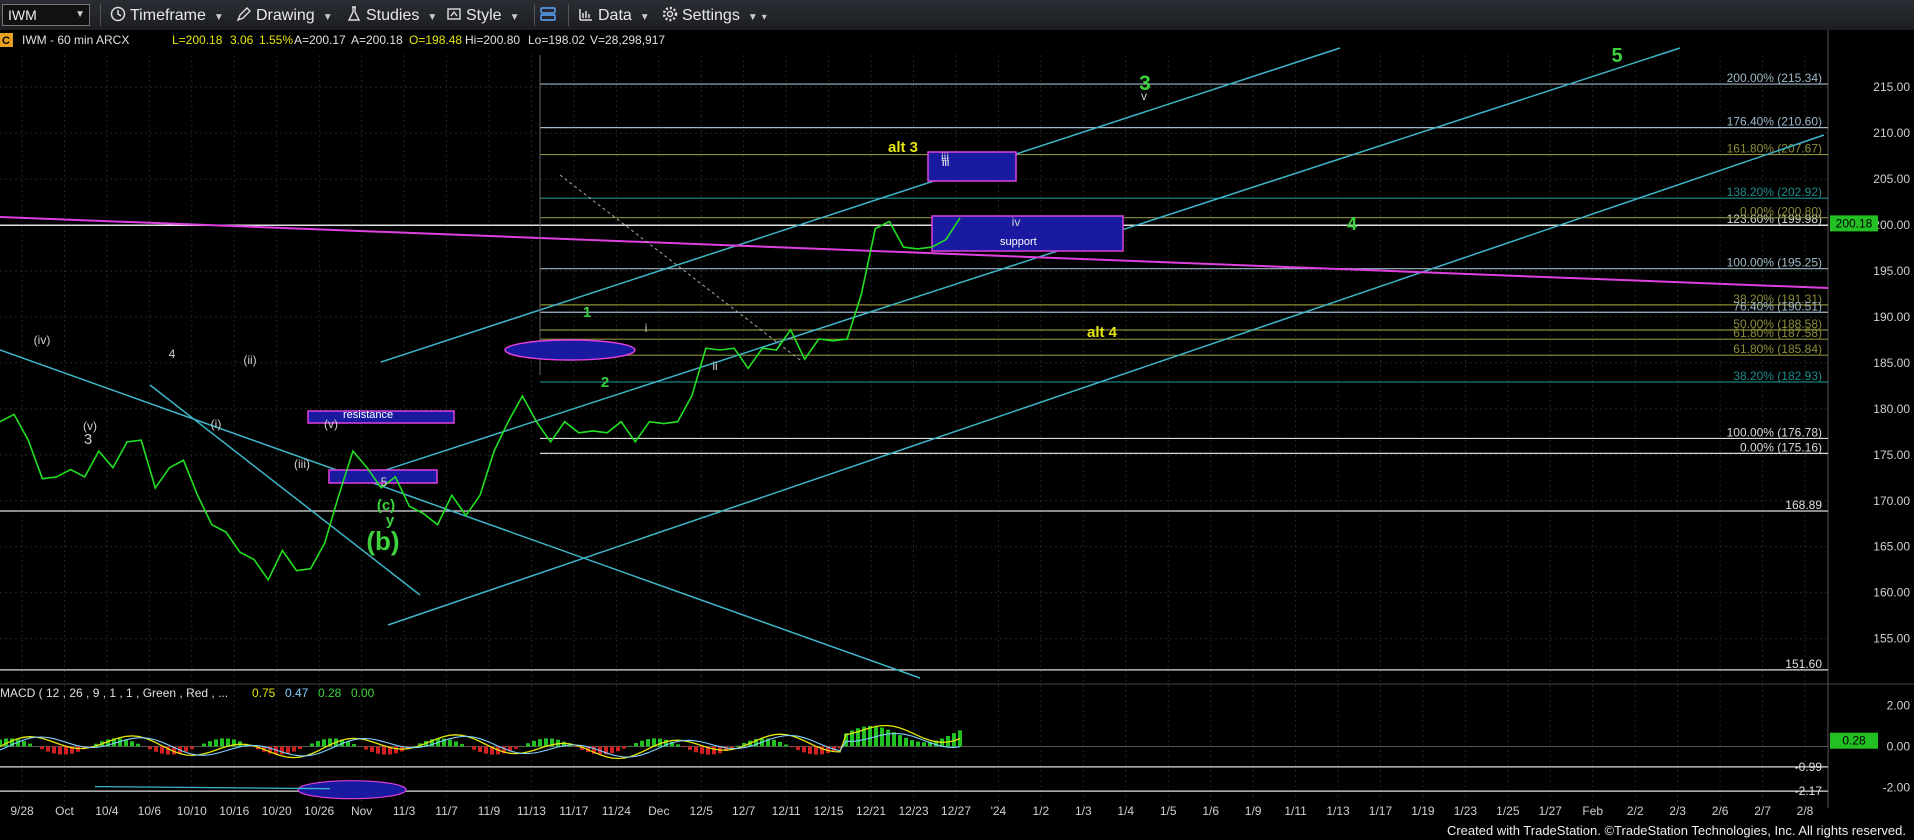 The image size is (1914, 840). I want to click on studies-label: Studies, so click(393, 15).